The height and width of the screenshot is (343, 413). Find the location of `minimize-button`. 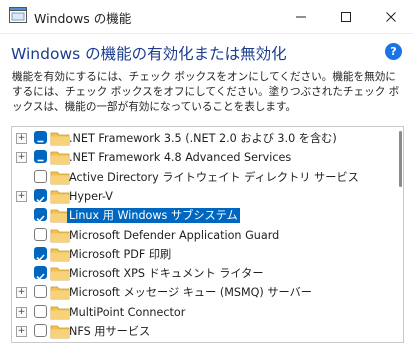

minimize-button is located at coordinates (300, 16).